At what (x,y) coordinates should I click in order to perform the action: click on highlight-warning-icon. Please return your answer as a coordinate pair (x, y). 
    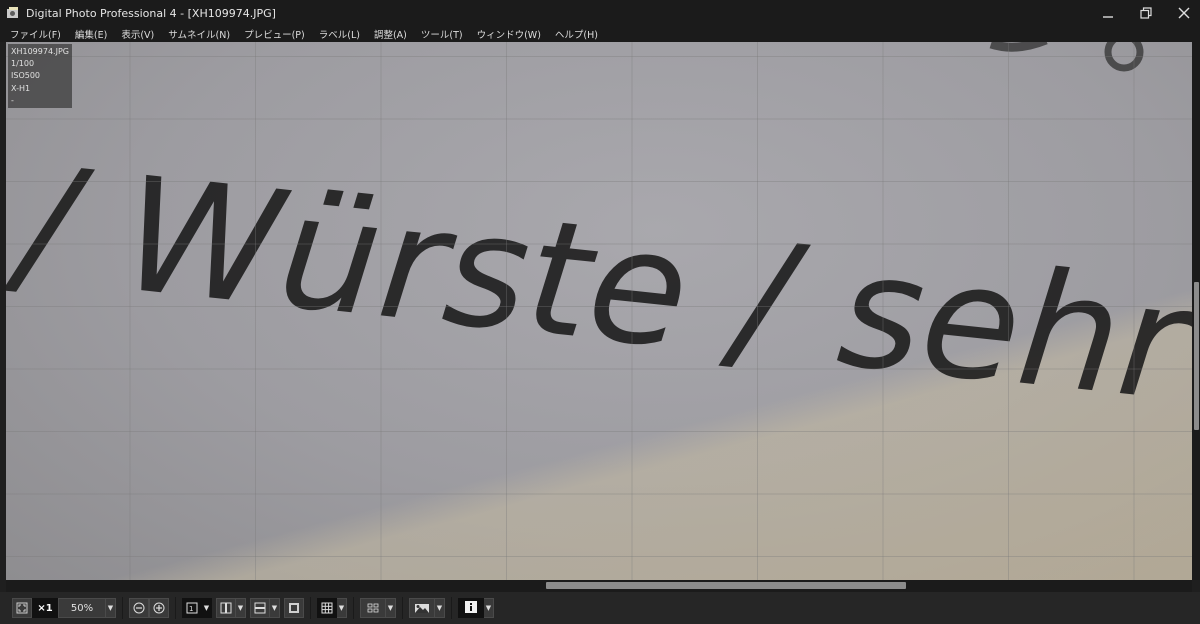
    Looking at the image, I should click on (422, 608).